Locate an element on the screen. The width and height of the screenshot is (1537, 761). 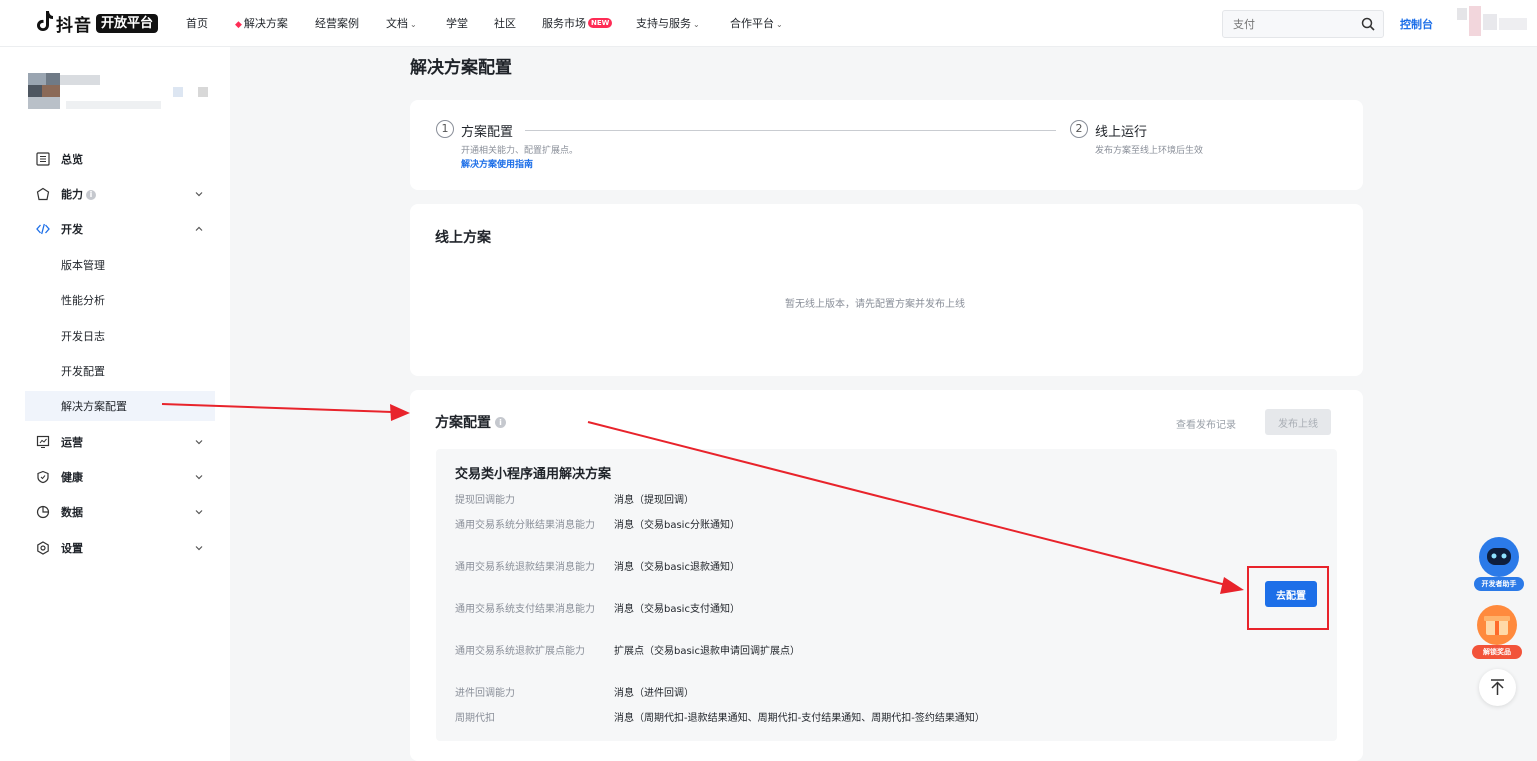
nav-item-community: 社区 is located at coordinates (505, 24).